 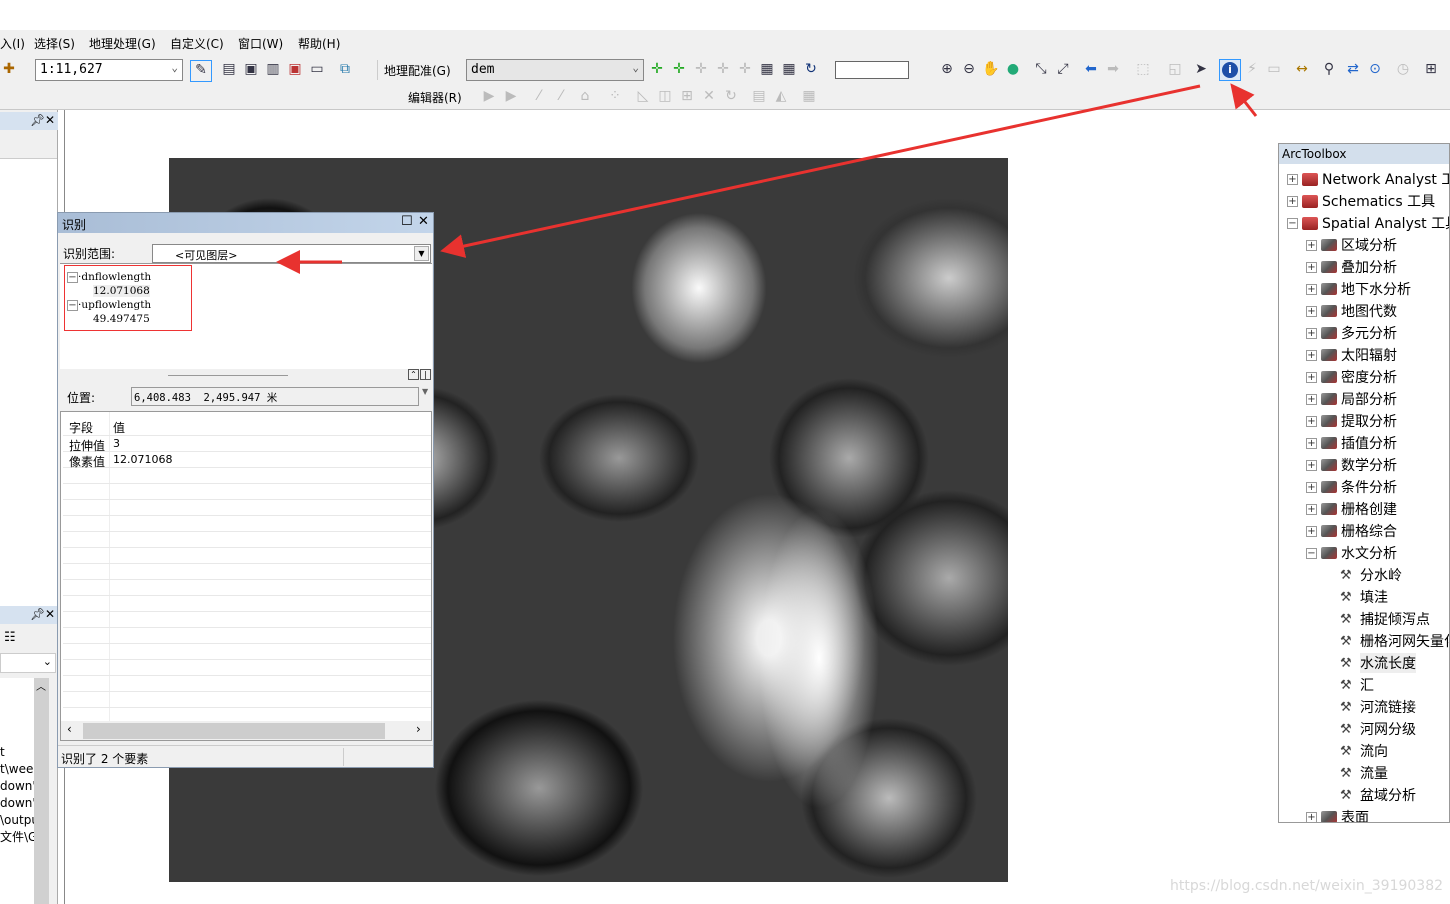 I want to click on zoom-out-icon: ⊖, so click(x=969, y=69).